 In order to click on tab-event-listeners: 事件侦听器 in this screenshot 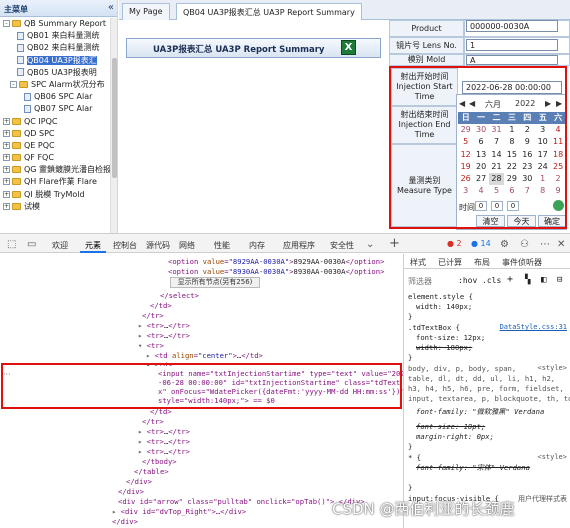, I will do `click(522, 262)`.